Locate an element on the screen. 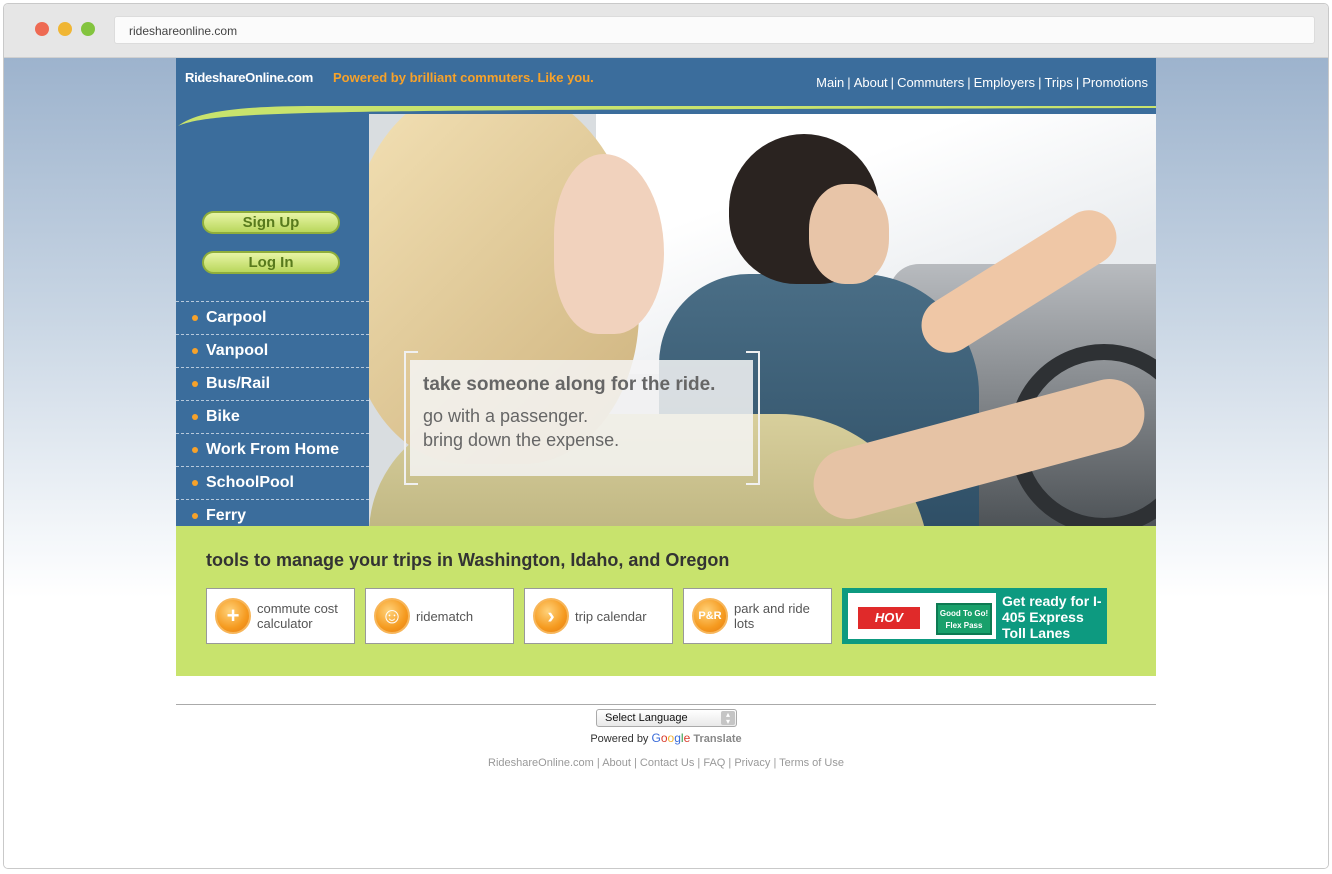  footer-link-contact: Contact Us is located at coordinates (667, 763).